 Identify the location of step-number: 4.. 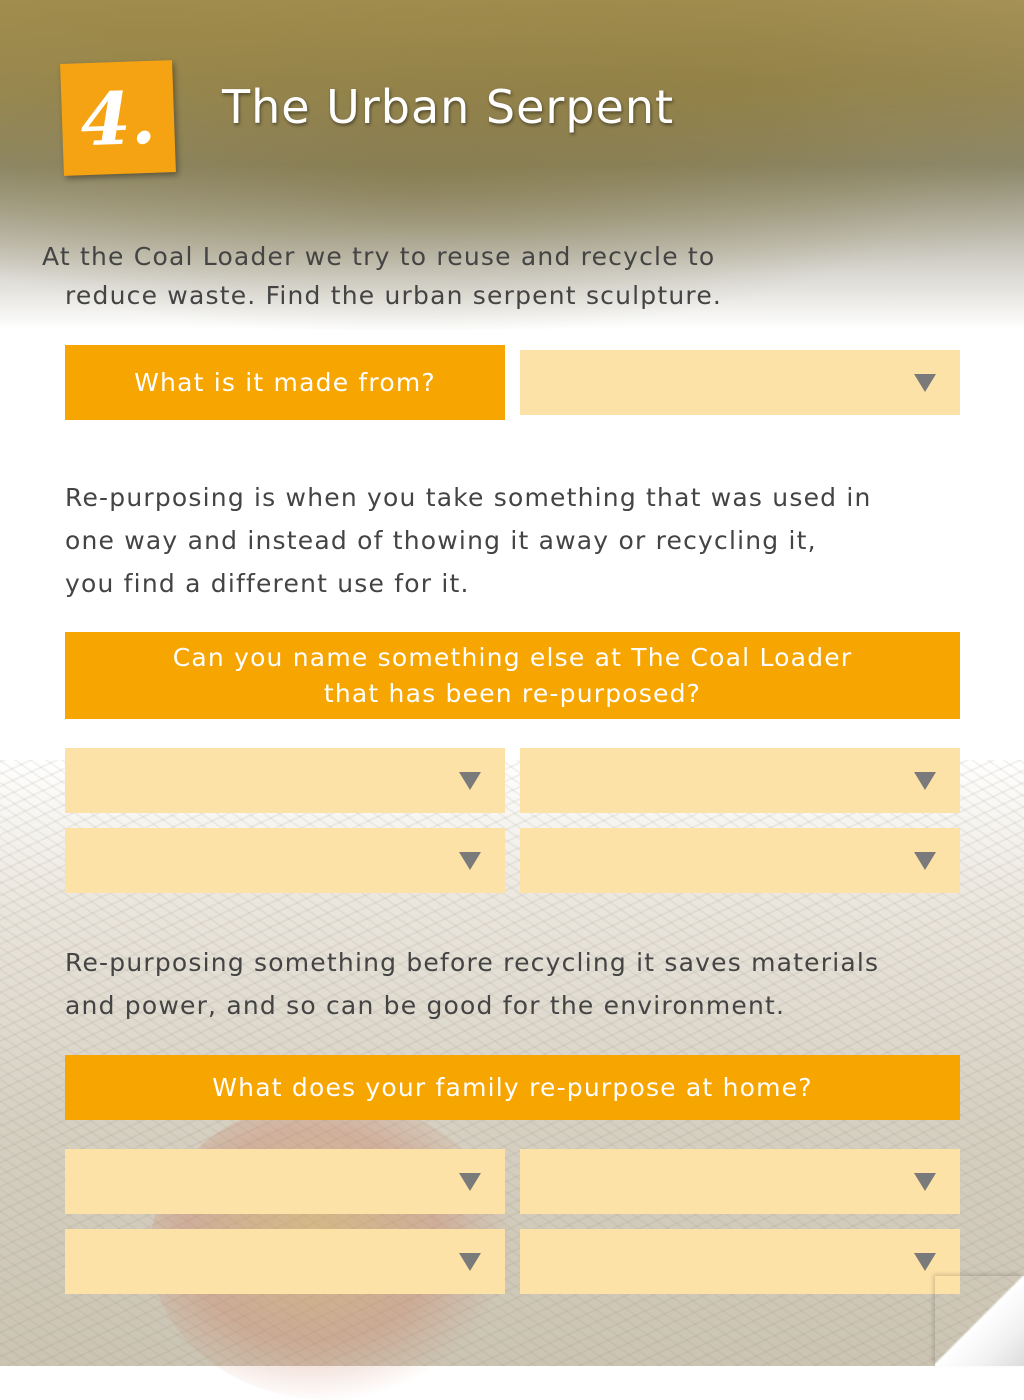
(118, 118).